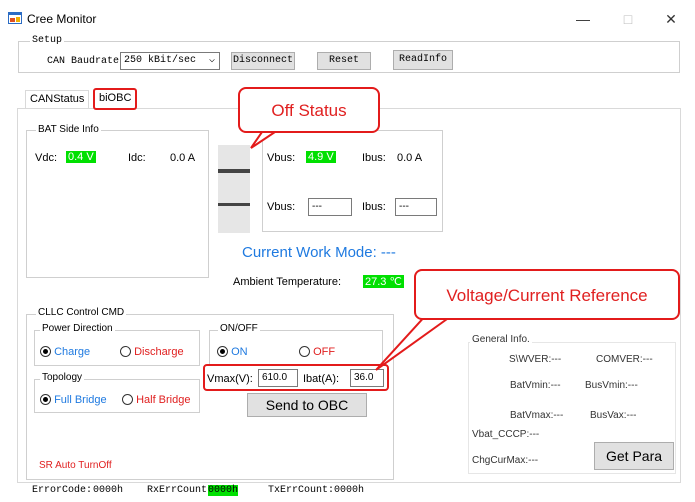 The height and width of the screenshot is (502, 695). Describe the element at coordinates (223, 490) in the screenshot. I see `rx-err-value: 0000h` at that location.